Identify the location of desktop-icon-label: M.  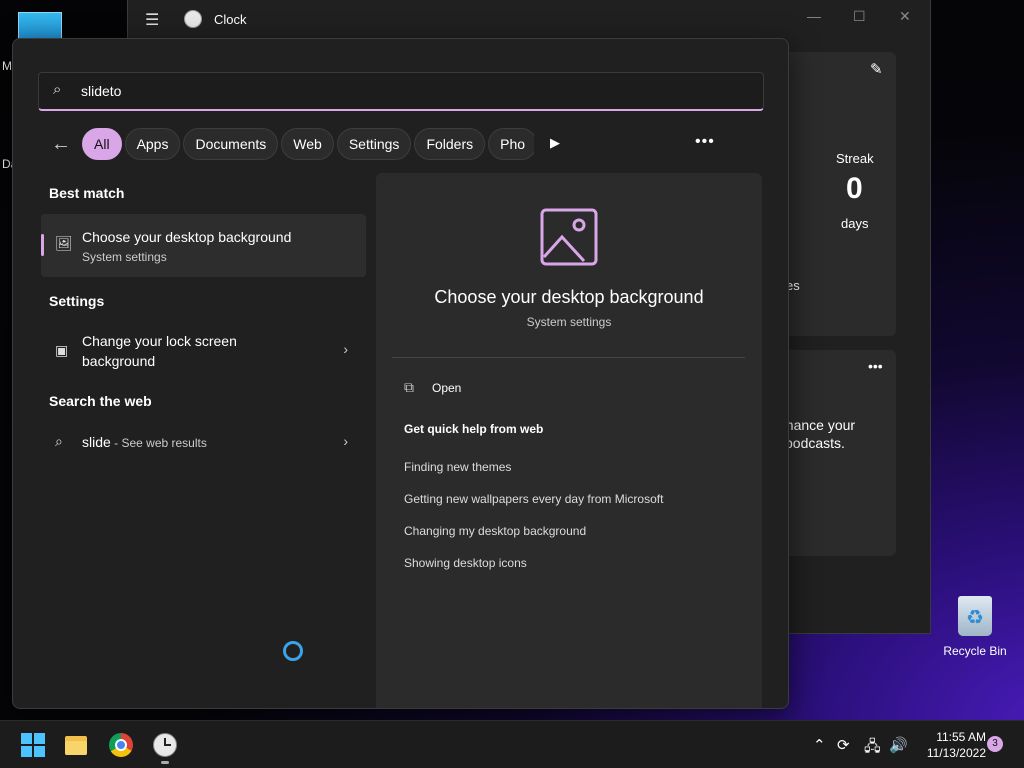
(7, 66).